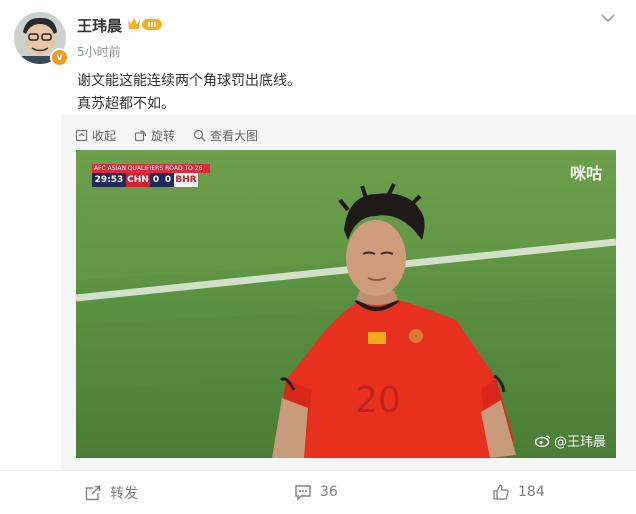 The height and width of the screenshot is (514, 636). What do you see at coordinates (303, 493) in the screenshot?
I see `comment-icon` at bounding box center [303, 493].